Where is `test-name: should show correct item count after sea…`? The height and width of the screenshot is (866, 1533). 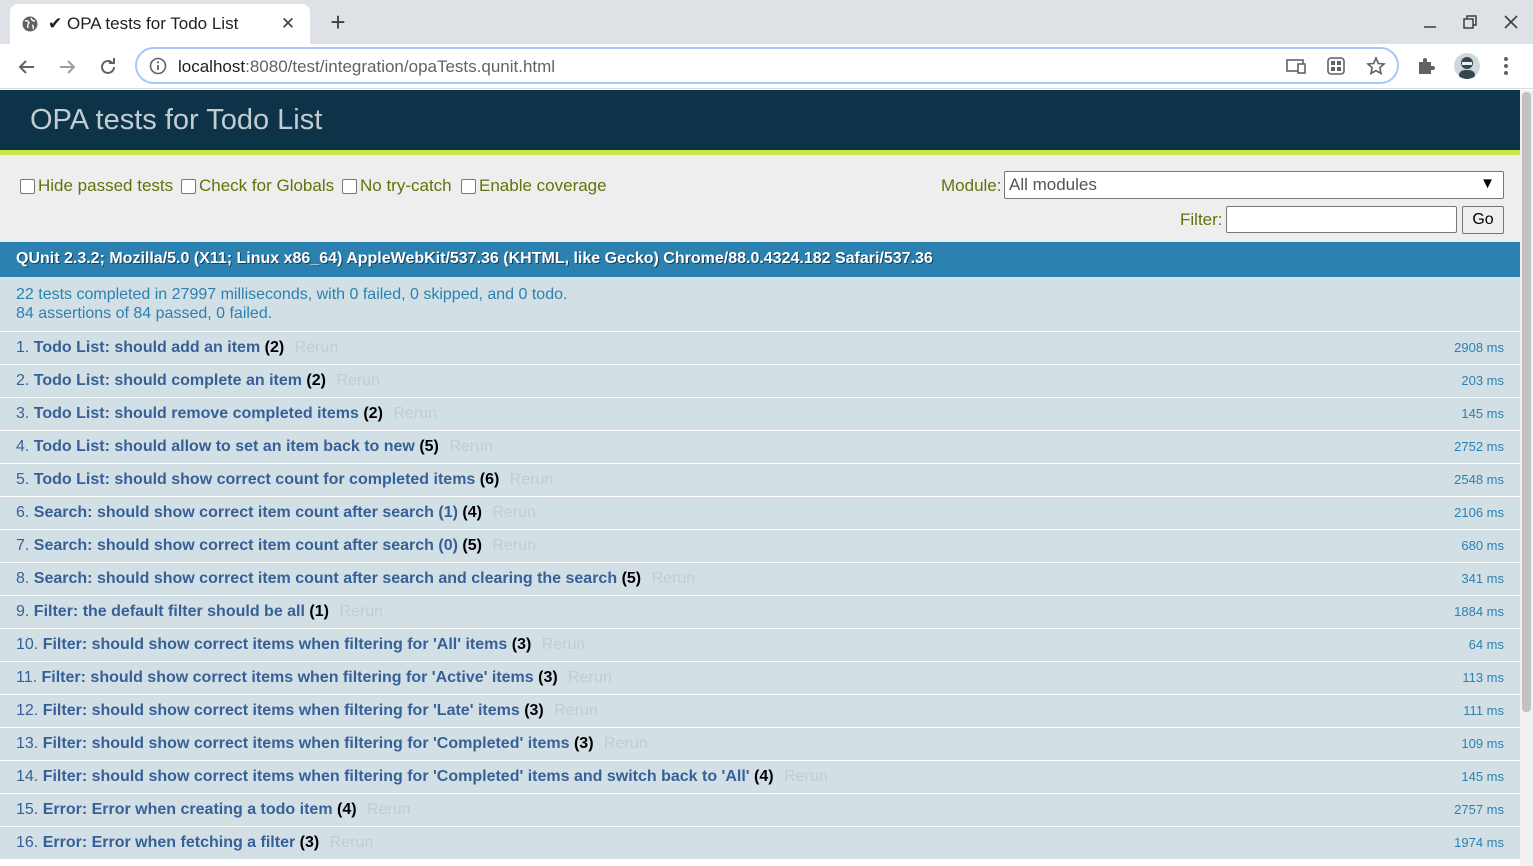
test-name: should show correct item count after sea… is located at coordinates (277, 512).